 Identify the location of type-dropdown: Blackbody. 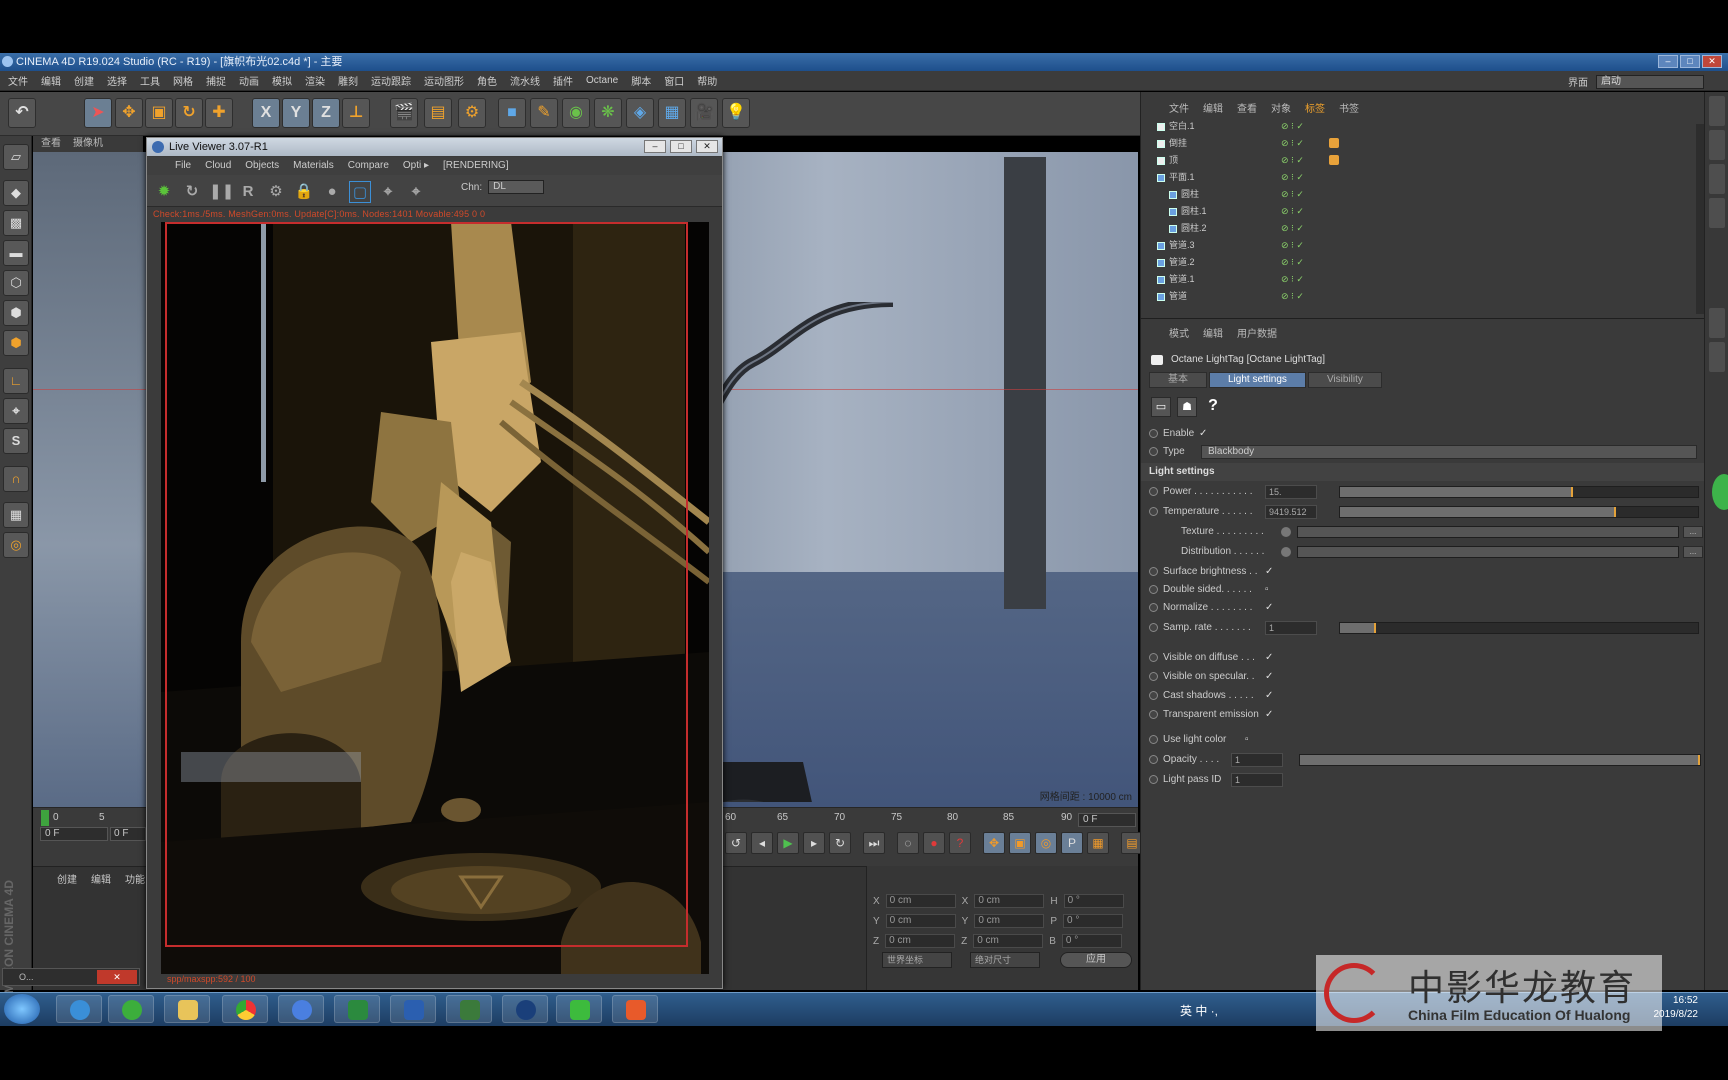
(1449, 452).